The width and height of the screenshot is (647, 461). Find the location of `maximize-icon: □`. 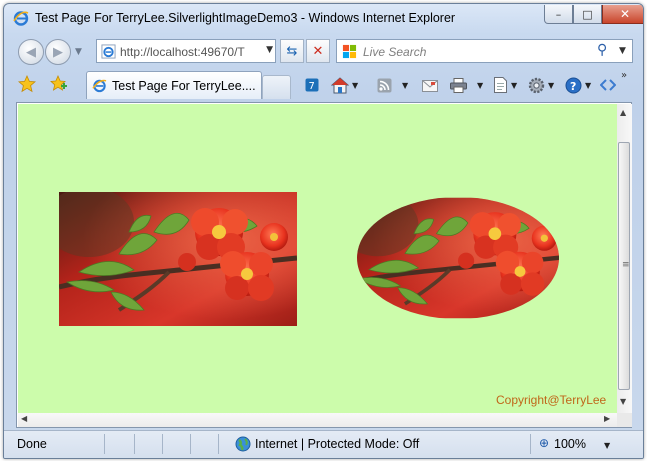

maximize-icon: □ is located at coordinates (587, 14).